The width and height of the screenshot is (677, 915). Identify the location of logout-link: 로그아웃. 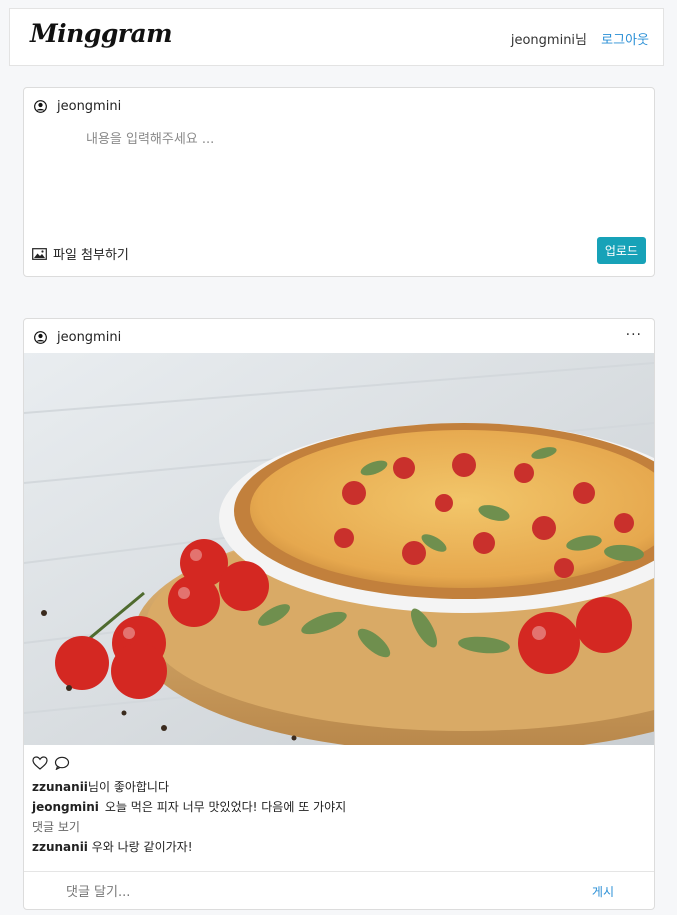
(625, 40).